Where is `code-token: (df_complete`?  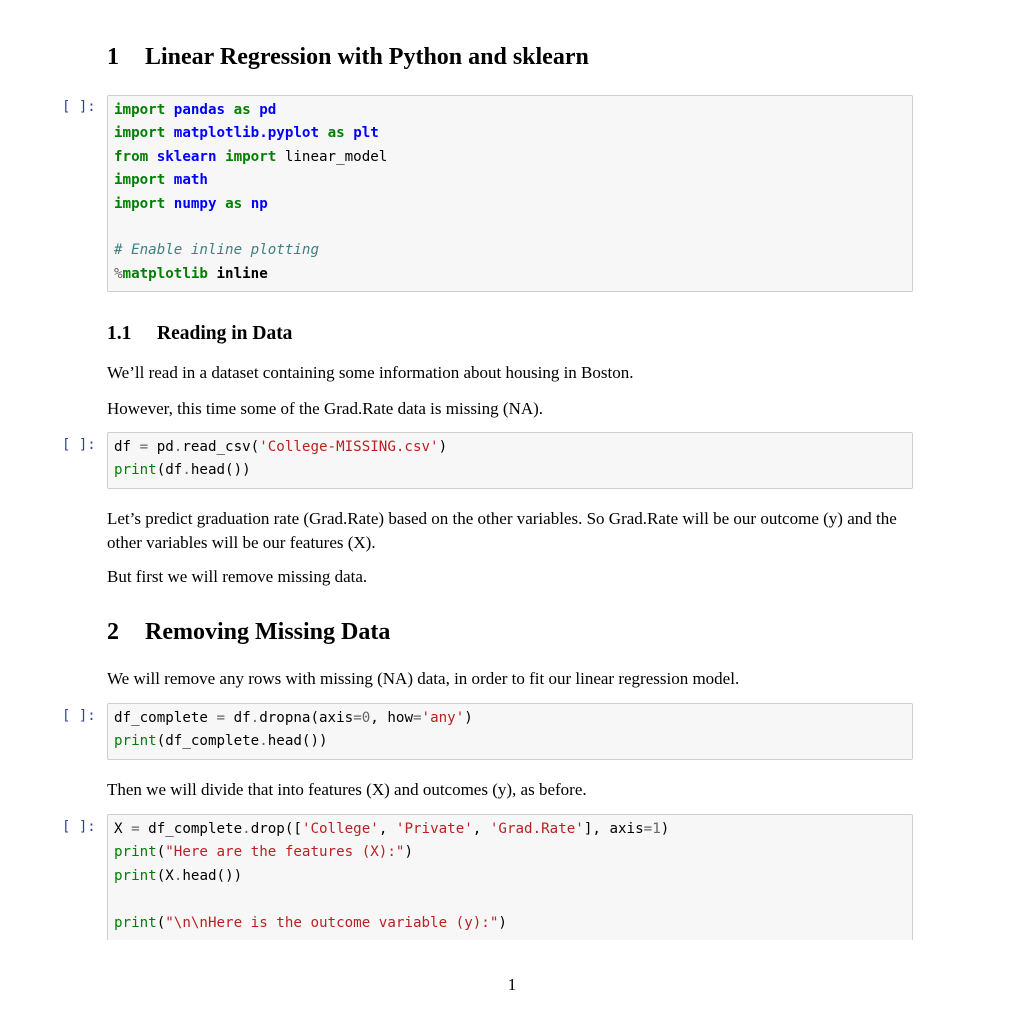
code-token: (df_complete is located at coordinates (208, 741).